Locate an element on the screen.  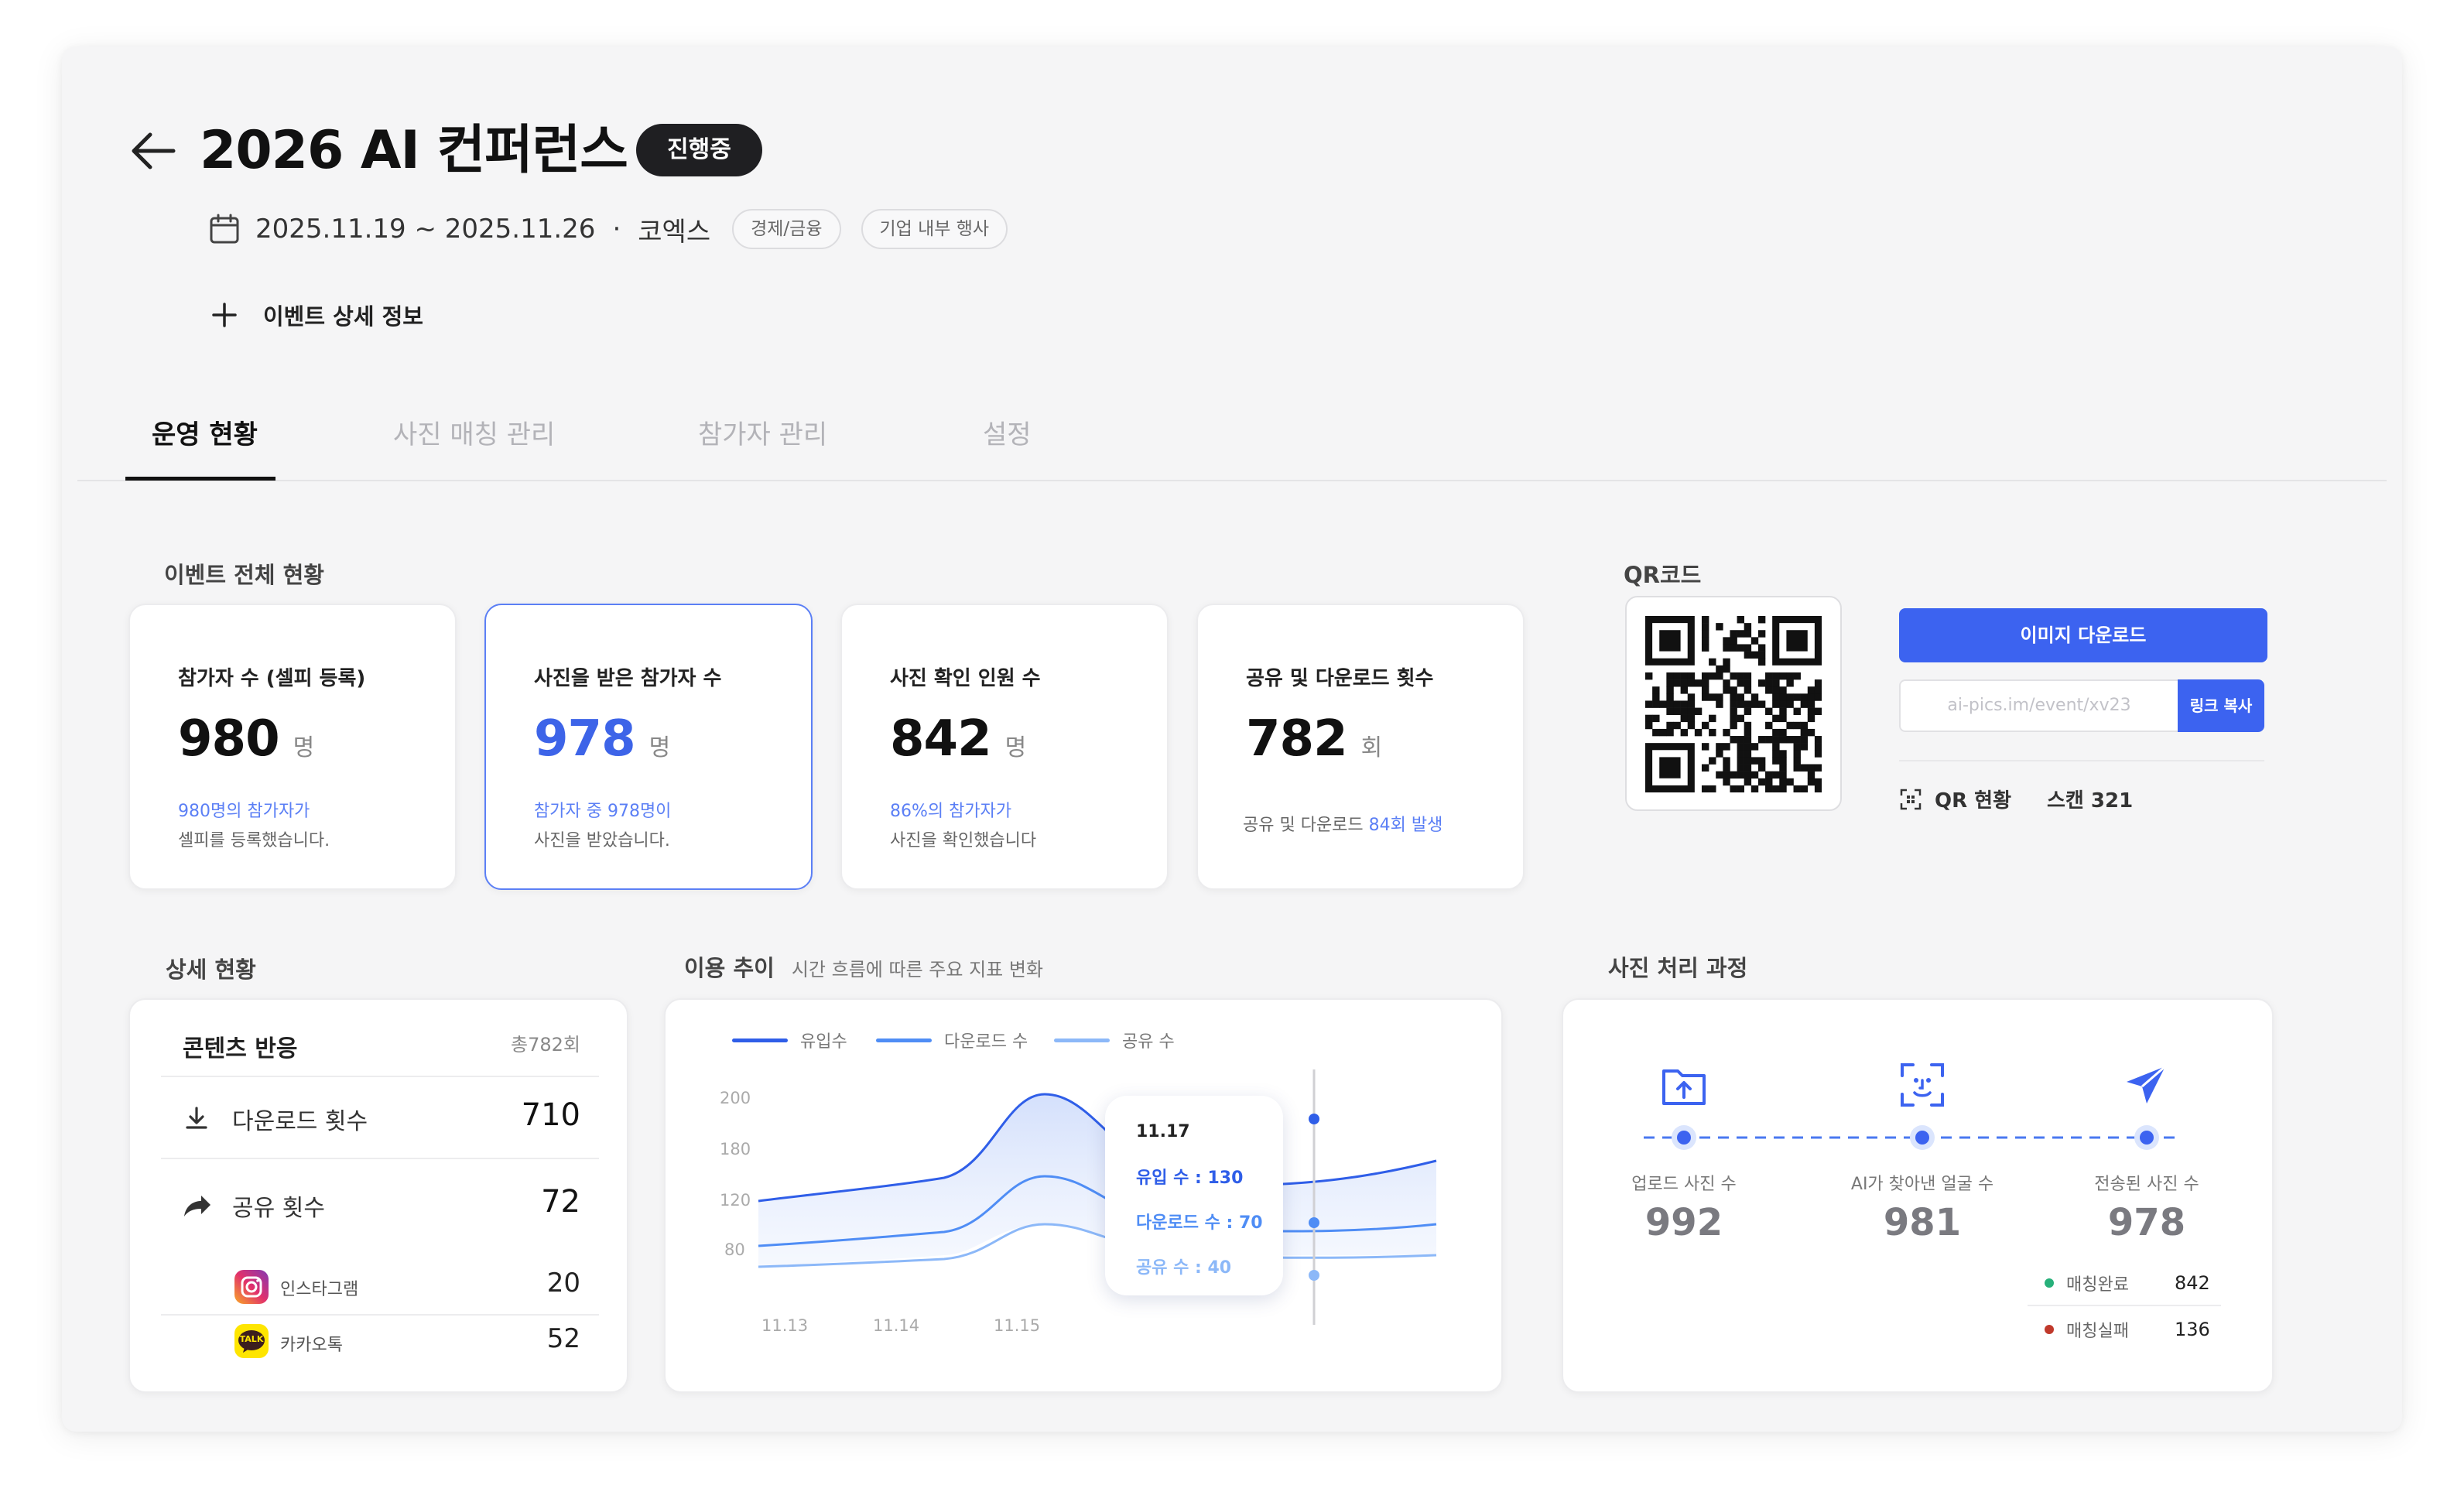
stat-label: 사진 확인 인원 수 is located at coordinates (965, 678).